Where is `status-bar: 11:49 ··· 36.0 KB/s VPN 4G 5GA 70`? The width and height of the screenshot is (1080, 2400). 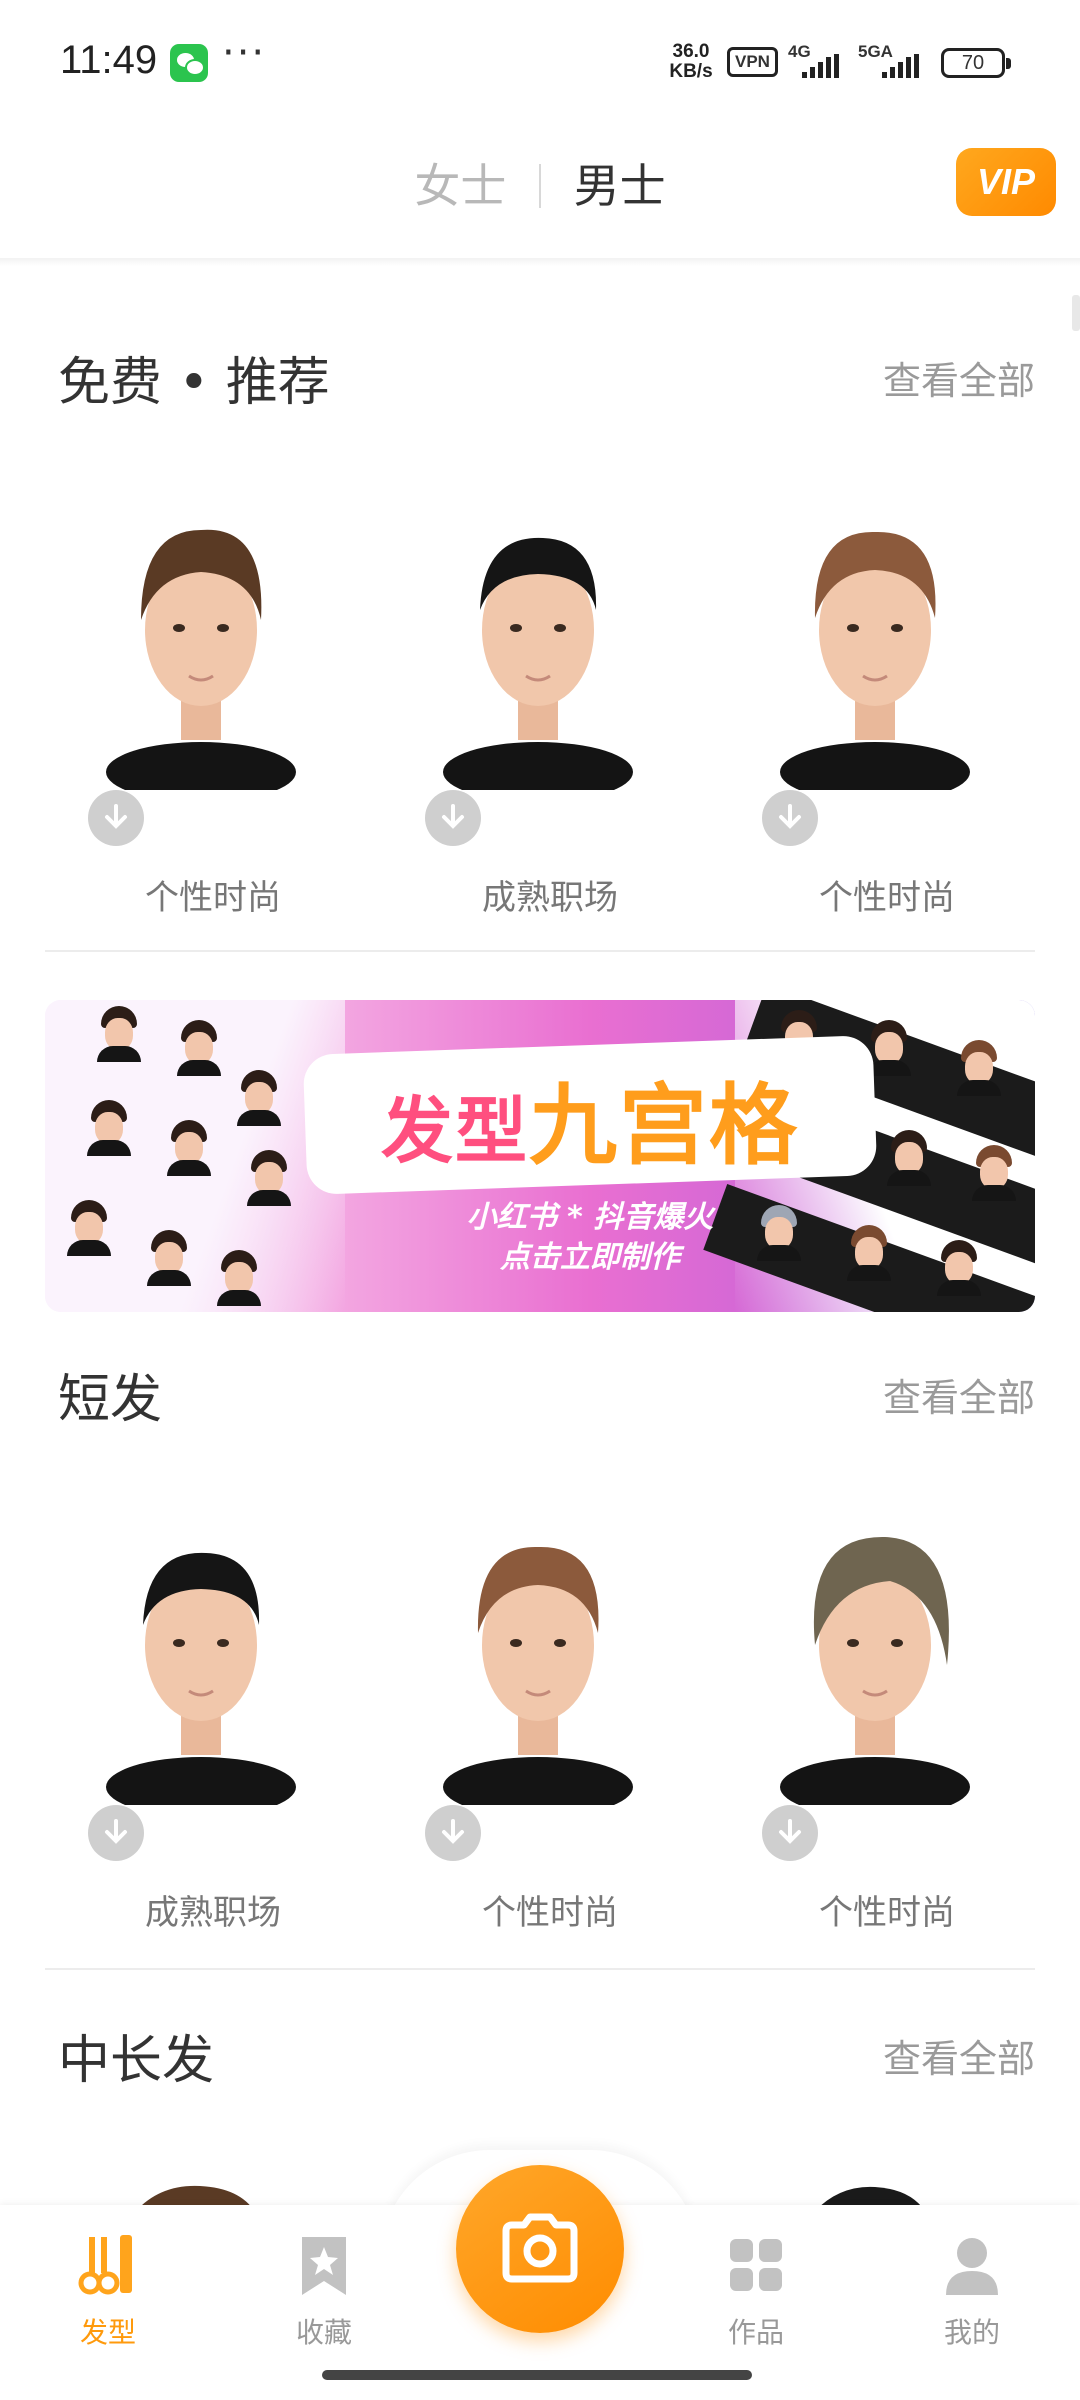
status-bar: 11:49 ··· 36.0 KB/s VPN 4G 5GA 70 is located at coordinates (540, 62).